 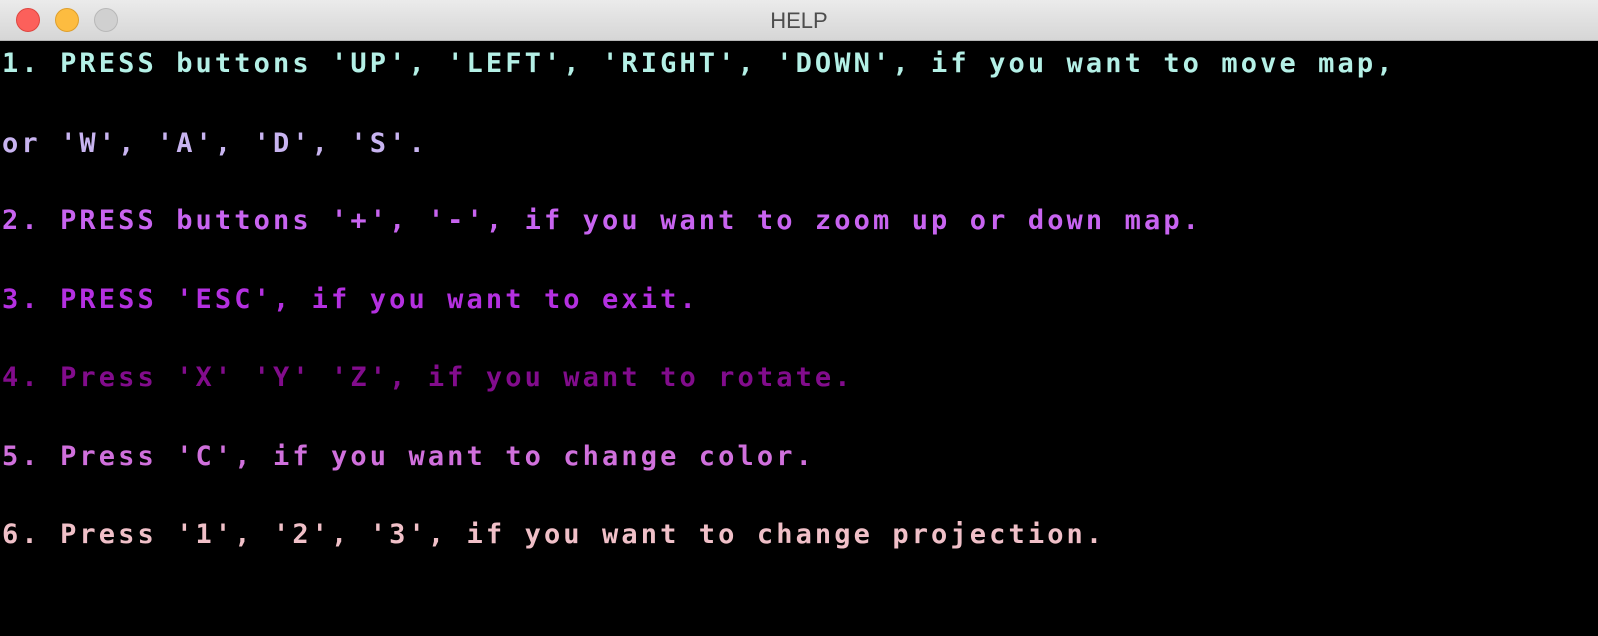 I want to click on title-bar: HELP, so click(x=799, y=20).